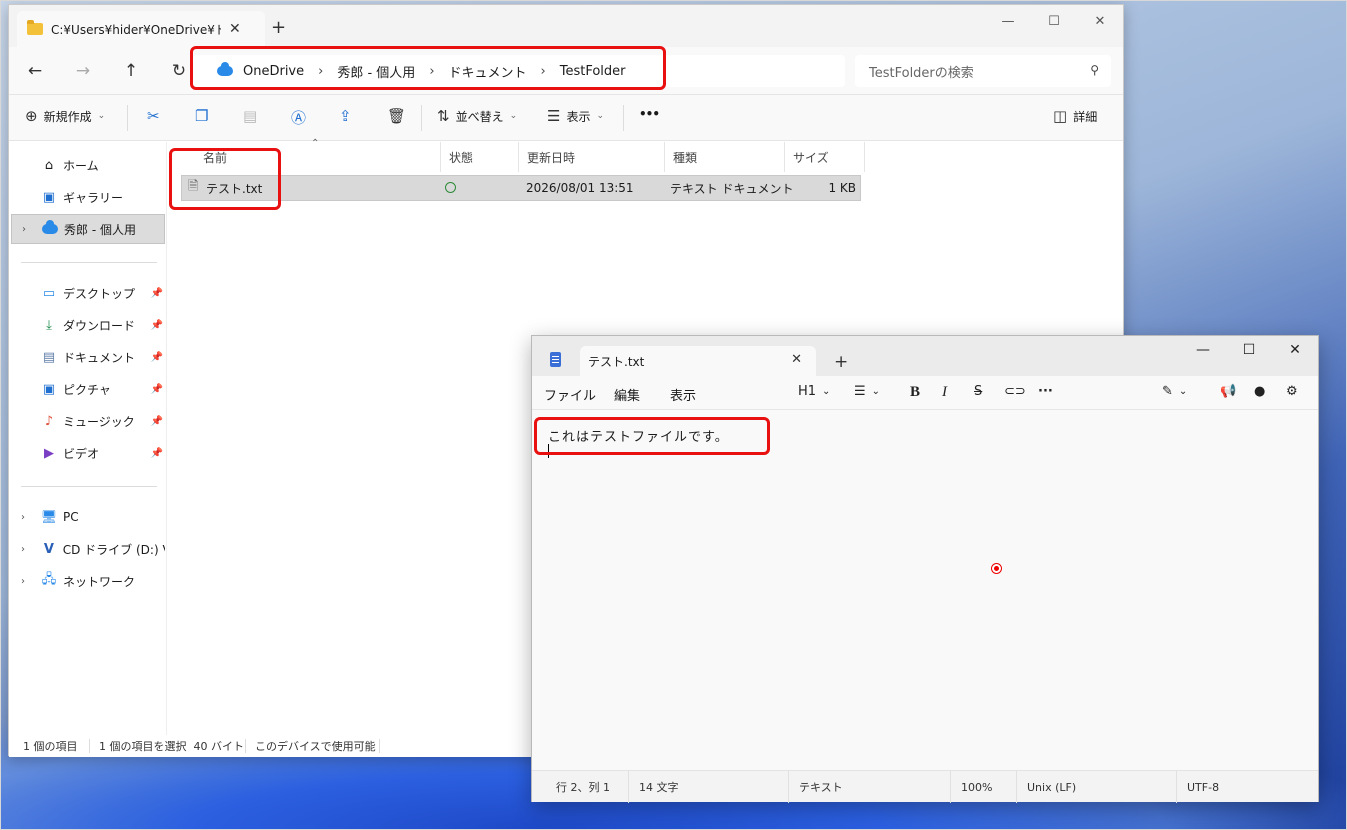 The width and height of the screenshot is (1347, 830). Describe the element at coordinates (179, 71) in the screenshot. I see `refresh-button: ↻` at that location.